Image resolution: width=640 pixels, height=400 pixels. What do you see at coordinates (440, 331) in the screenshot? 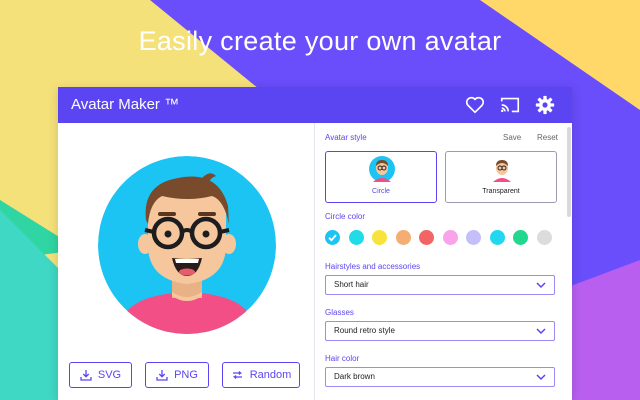
I see `glasses-select: Round retro style` at bounding box center [440, 331].